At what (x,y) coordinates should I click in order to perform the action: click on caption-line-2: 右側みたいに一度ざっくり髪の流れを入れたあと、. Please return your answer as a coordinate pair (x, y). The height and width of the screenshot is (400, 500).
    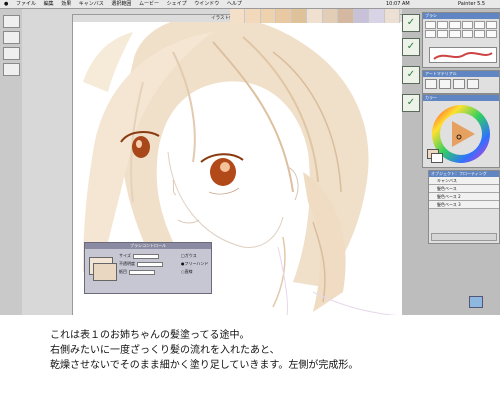
    Looking at the image, I should click on (165, 350).